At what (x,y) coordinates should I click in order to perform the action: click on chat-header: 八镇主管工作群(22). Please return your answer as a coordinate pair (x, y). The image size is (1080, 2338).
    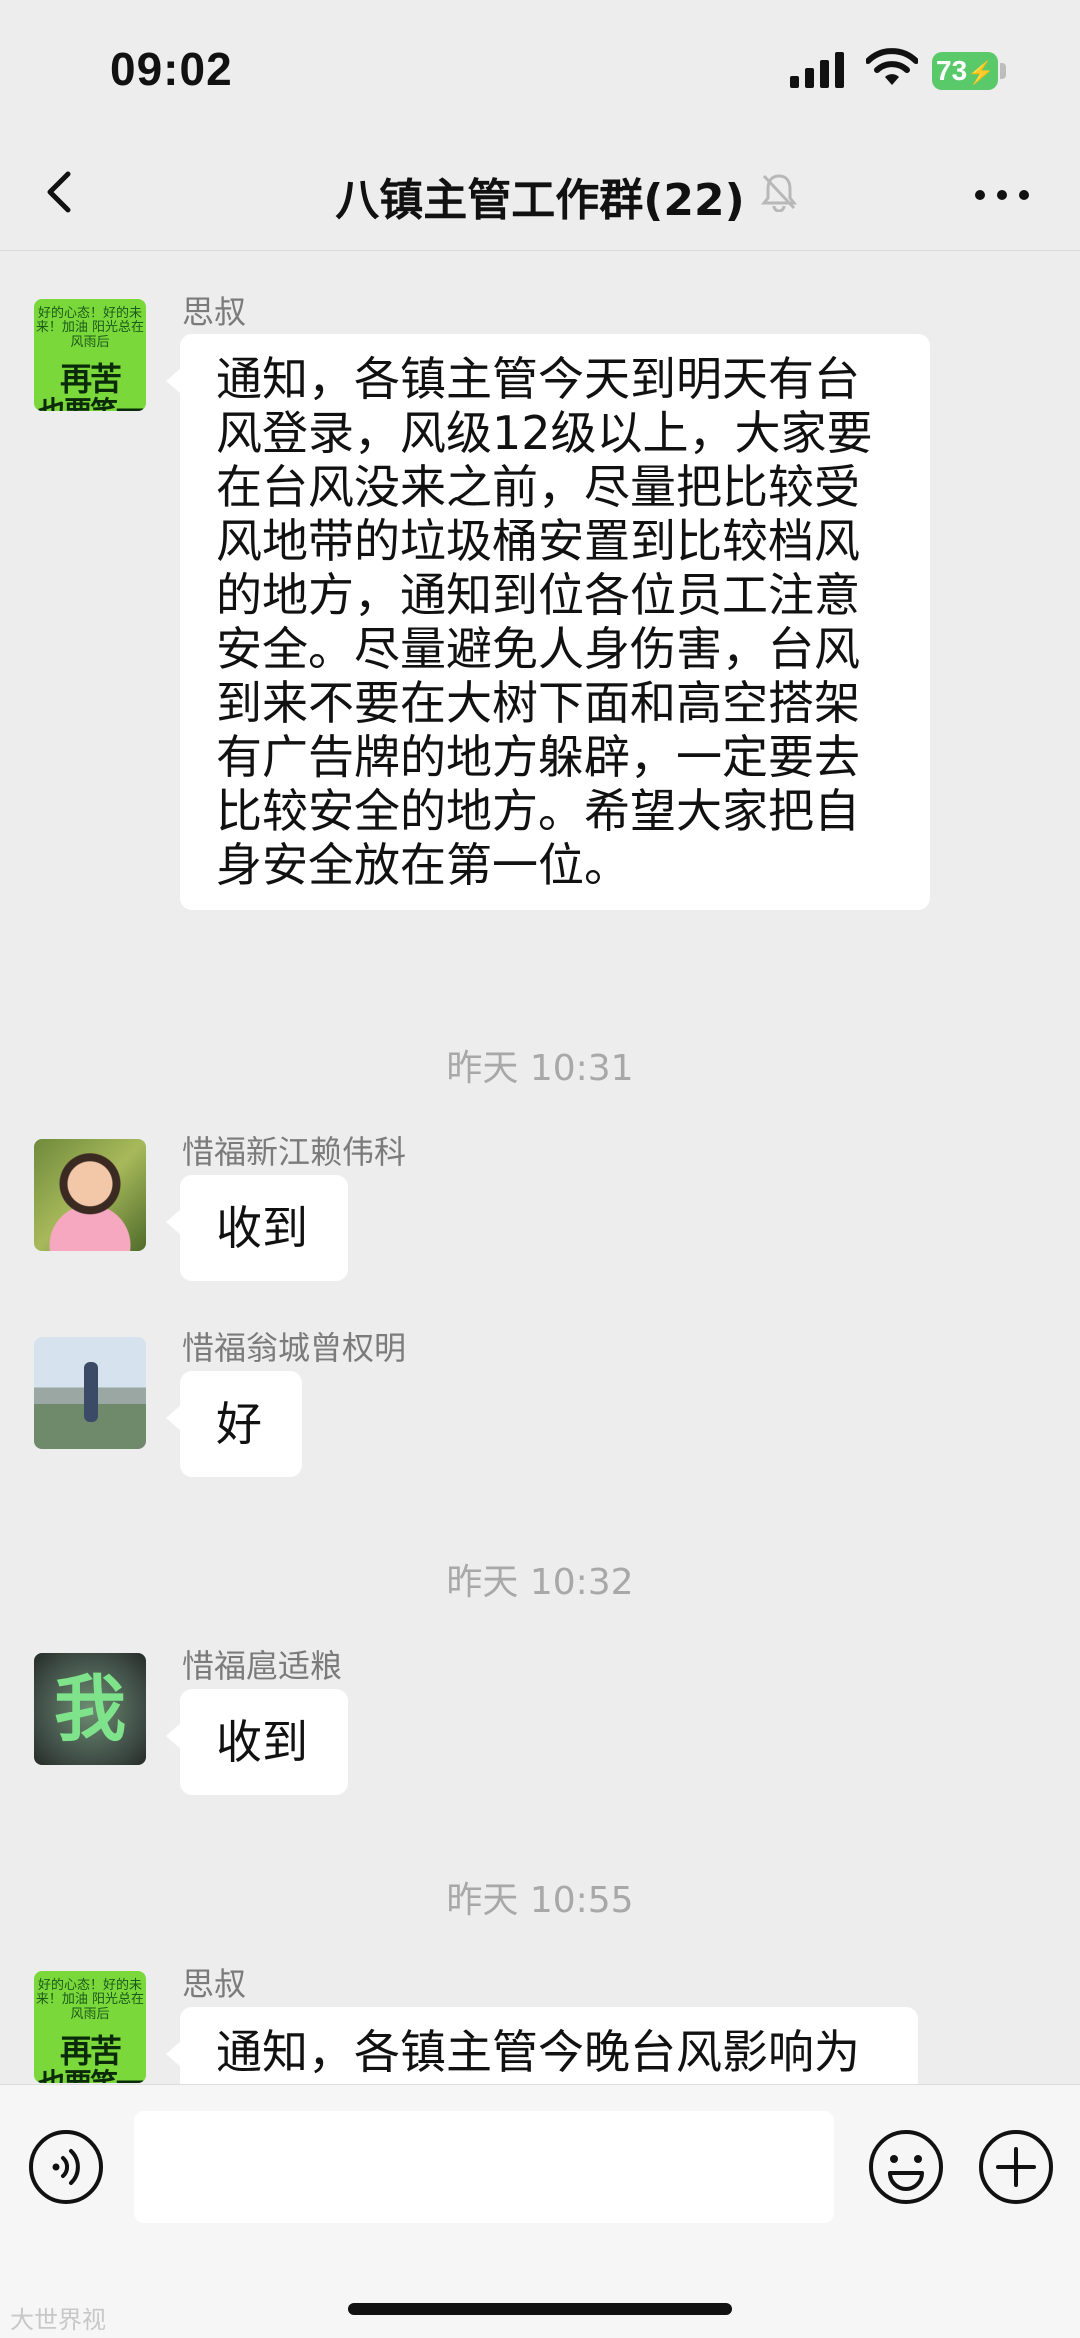
    Looking at the image, I should click on (540, 195).